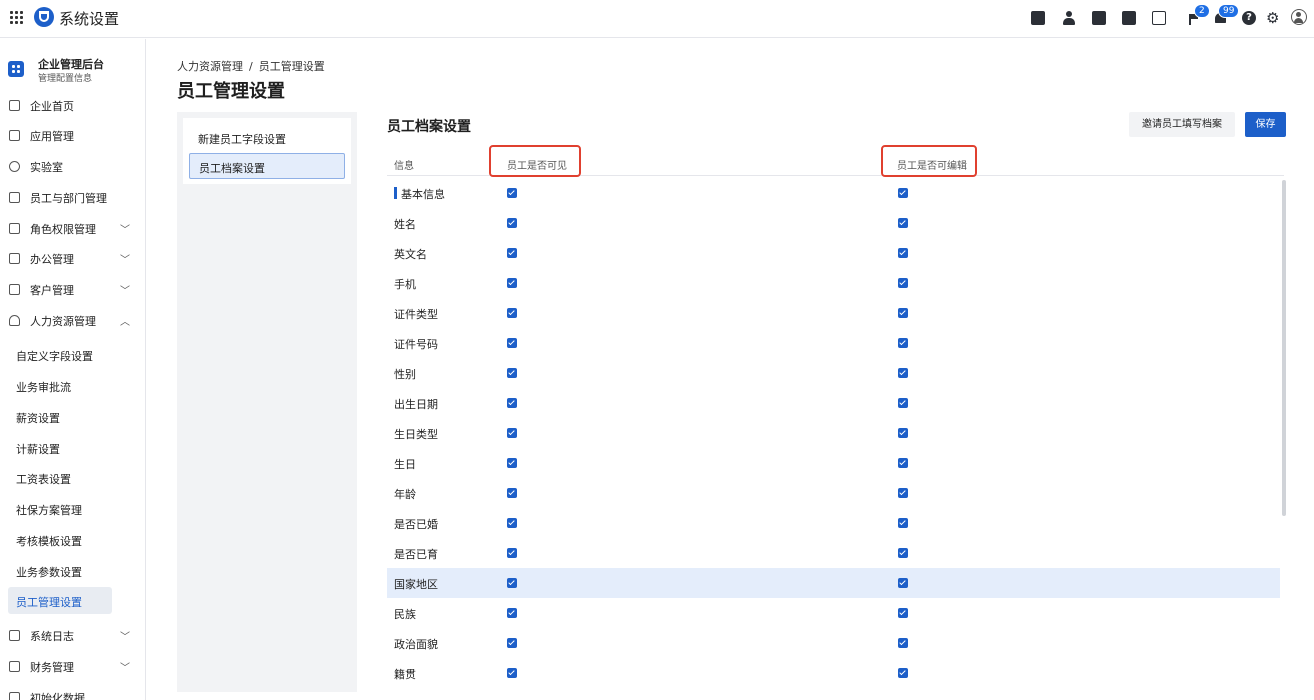  I want to click on table-scrollbar, so click(1284, 348).